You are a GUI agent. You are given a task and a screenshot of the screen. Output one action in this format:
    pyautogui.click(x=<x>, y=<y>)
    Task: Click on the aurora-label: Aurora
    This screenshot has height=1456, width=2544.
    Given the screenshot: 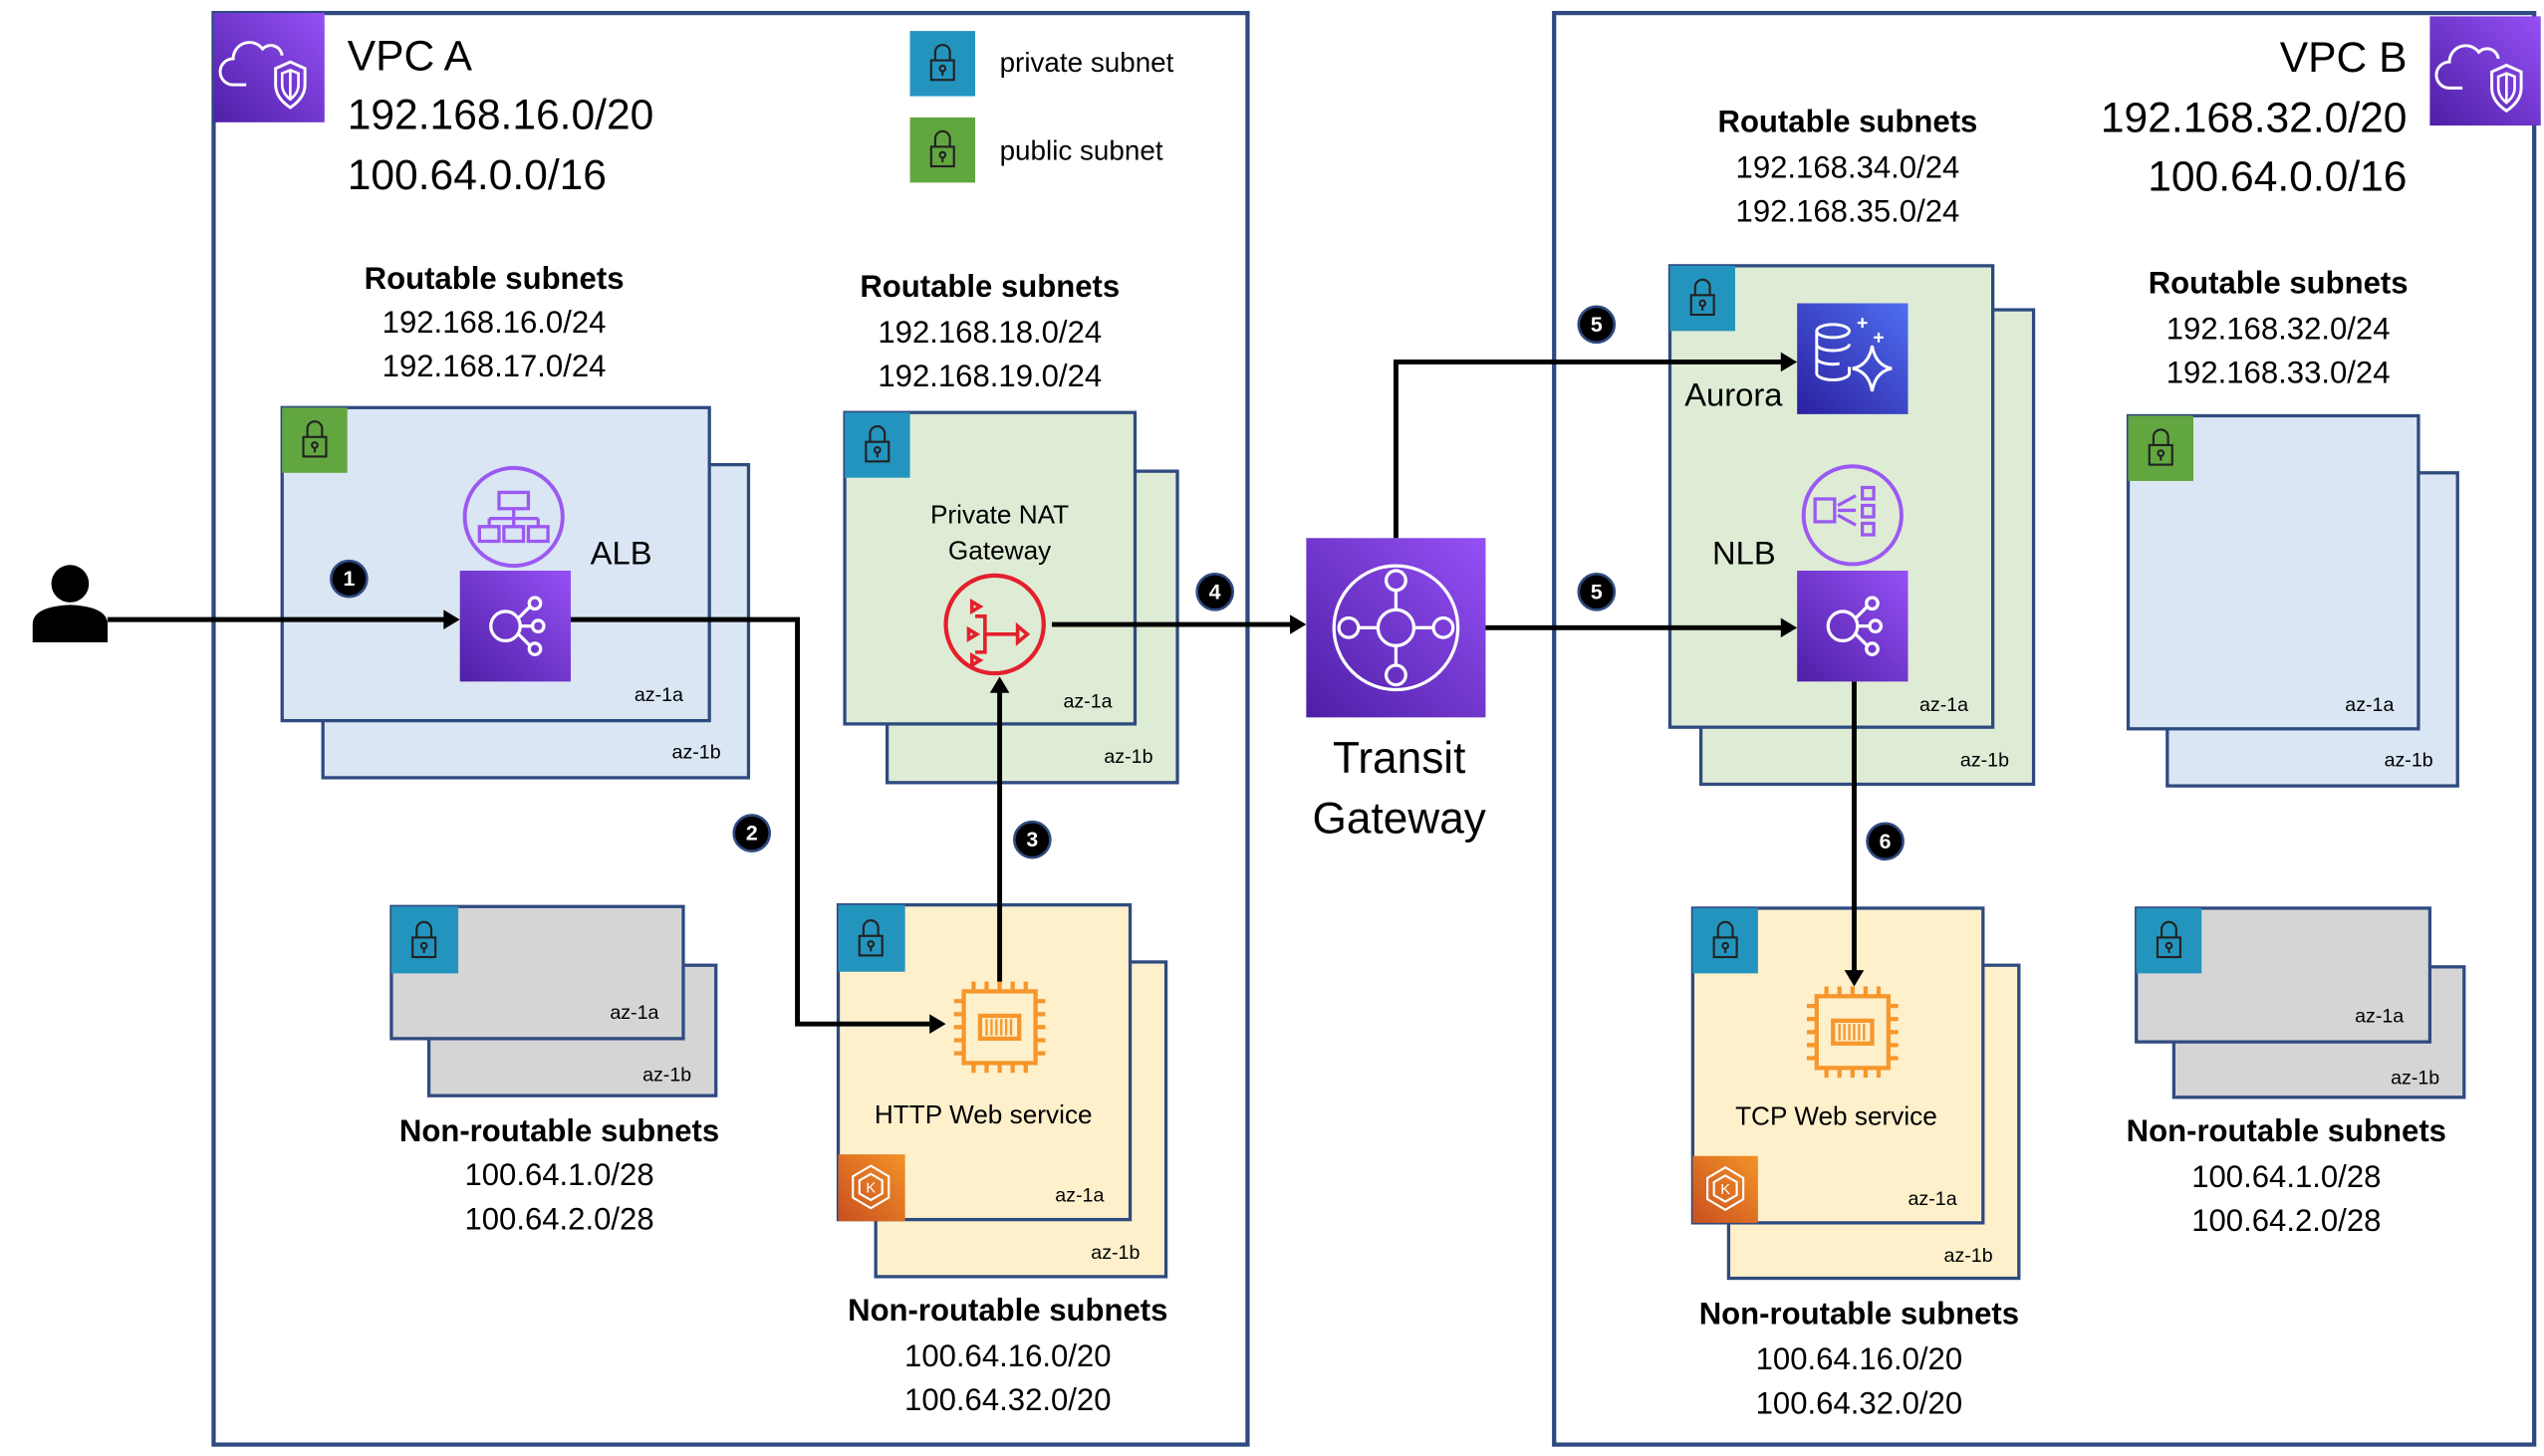 What is the action you would take?
    pyautogui.click(x=1733, y=394)
    